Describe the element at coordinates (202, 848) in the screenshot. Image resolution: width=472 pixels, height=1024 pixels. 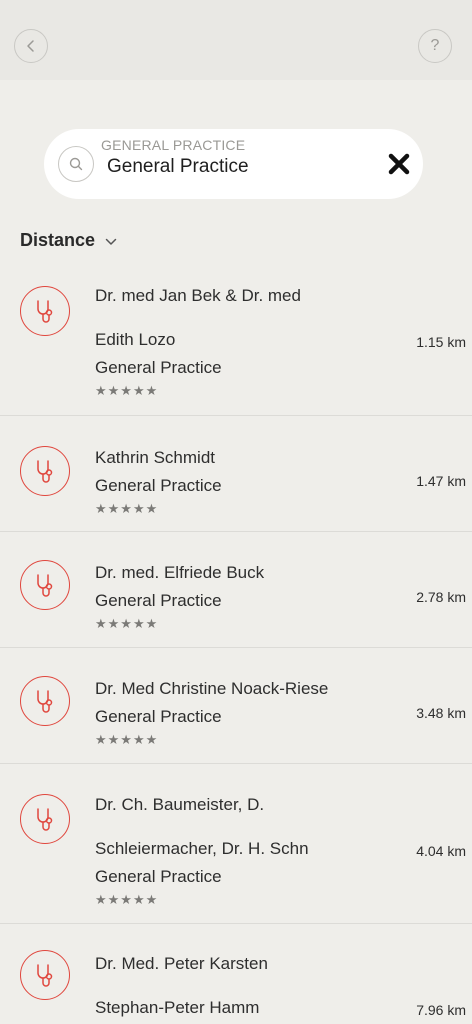
I see `doctor-name-continued: Schleiermacher, Dr. H. Schn` at that location.